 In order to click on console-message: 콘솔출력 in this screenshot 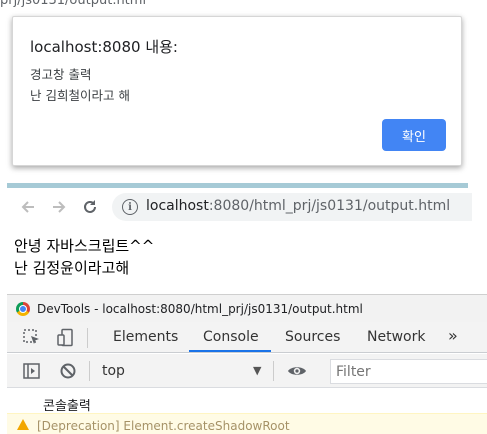, I will do `click(67, 406)`.